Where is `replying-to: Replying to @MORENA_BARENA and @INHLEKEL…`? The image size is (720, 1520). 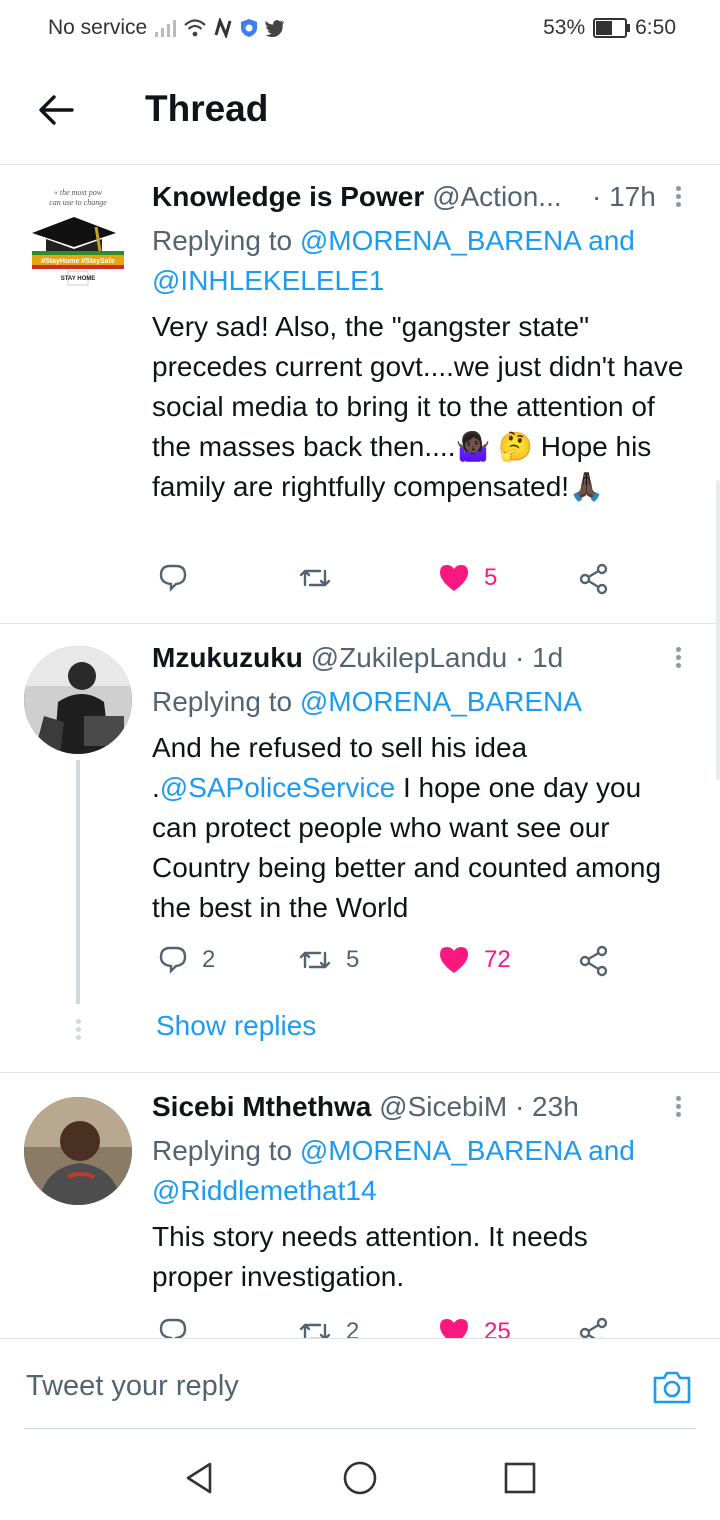 replying-to: Replying to @MORENA_BARENA and @INHLEKEL… is located at coordinates (422, 261).